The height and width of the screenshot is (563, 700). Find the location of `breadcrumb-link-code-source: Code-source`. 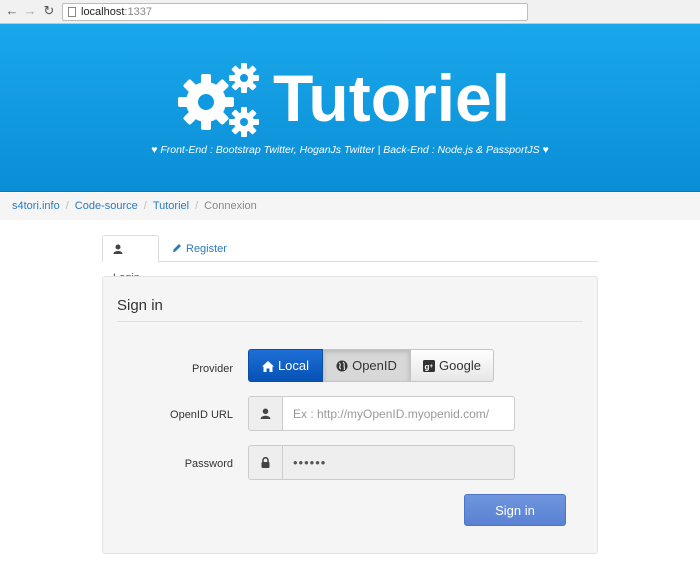

breadcrumb-link-code-source: Code-source is located at coordinates (106, 206).